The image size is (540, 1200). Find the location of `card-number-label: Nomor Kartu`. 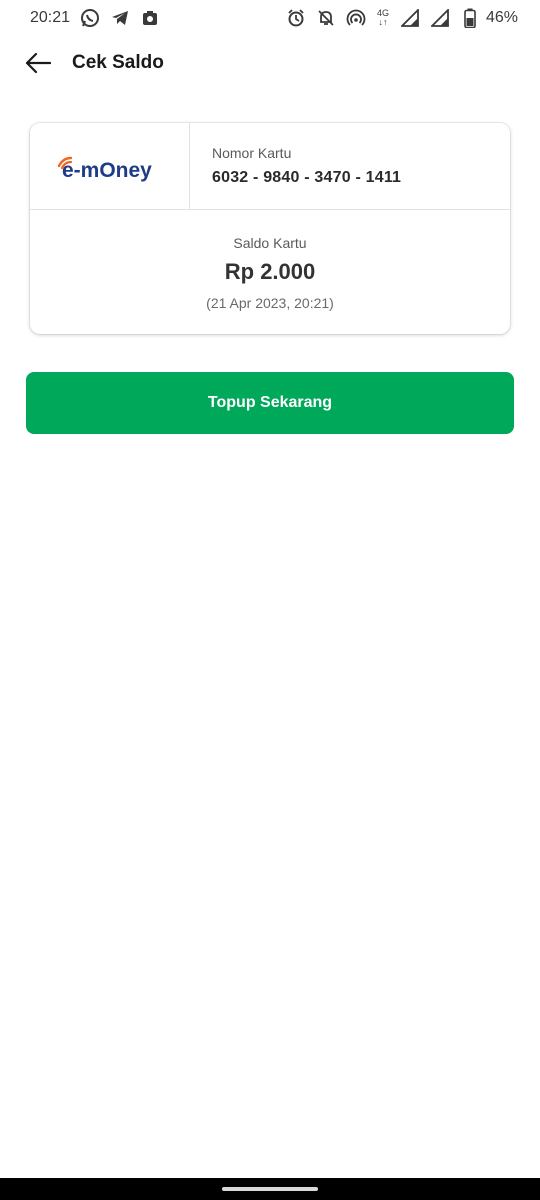

card-number-label: Nomor Kartu is located at coordinates (252, 153).